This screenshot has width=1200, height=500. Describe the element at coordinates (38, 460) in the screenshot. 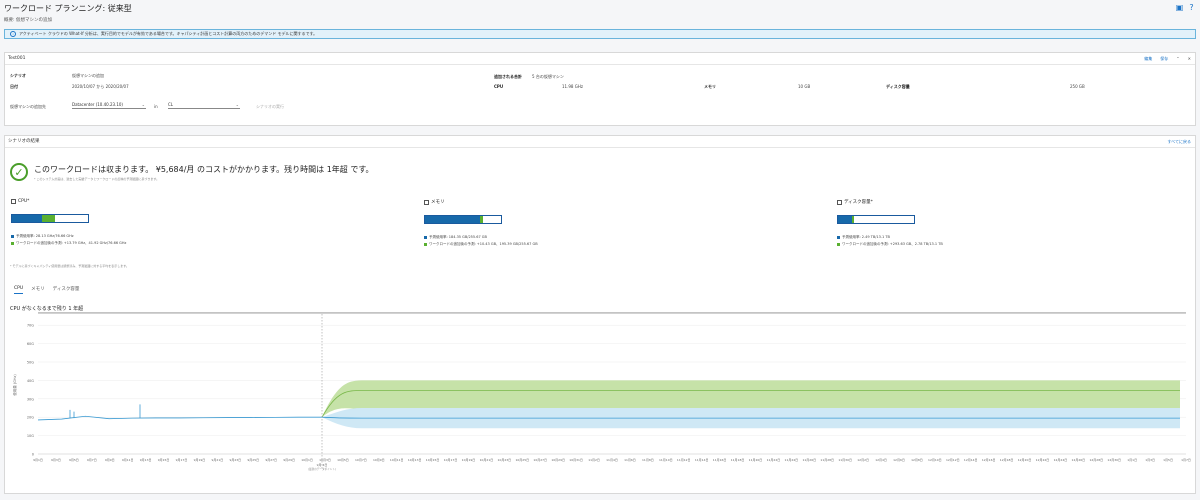

I see `x-tick-label: 9月1日` at that location.